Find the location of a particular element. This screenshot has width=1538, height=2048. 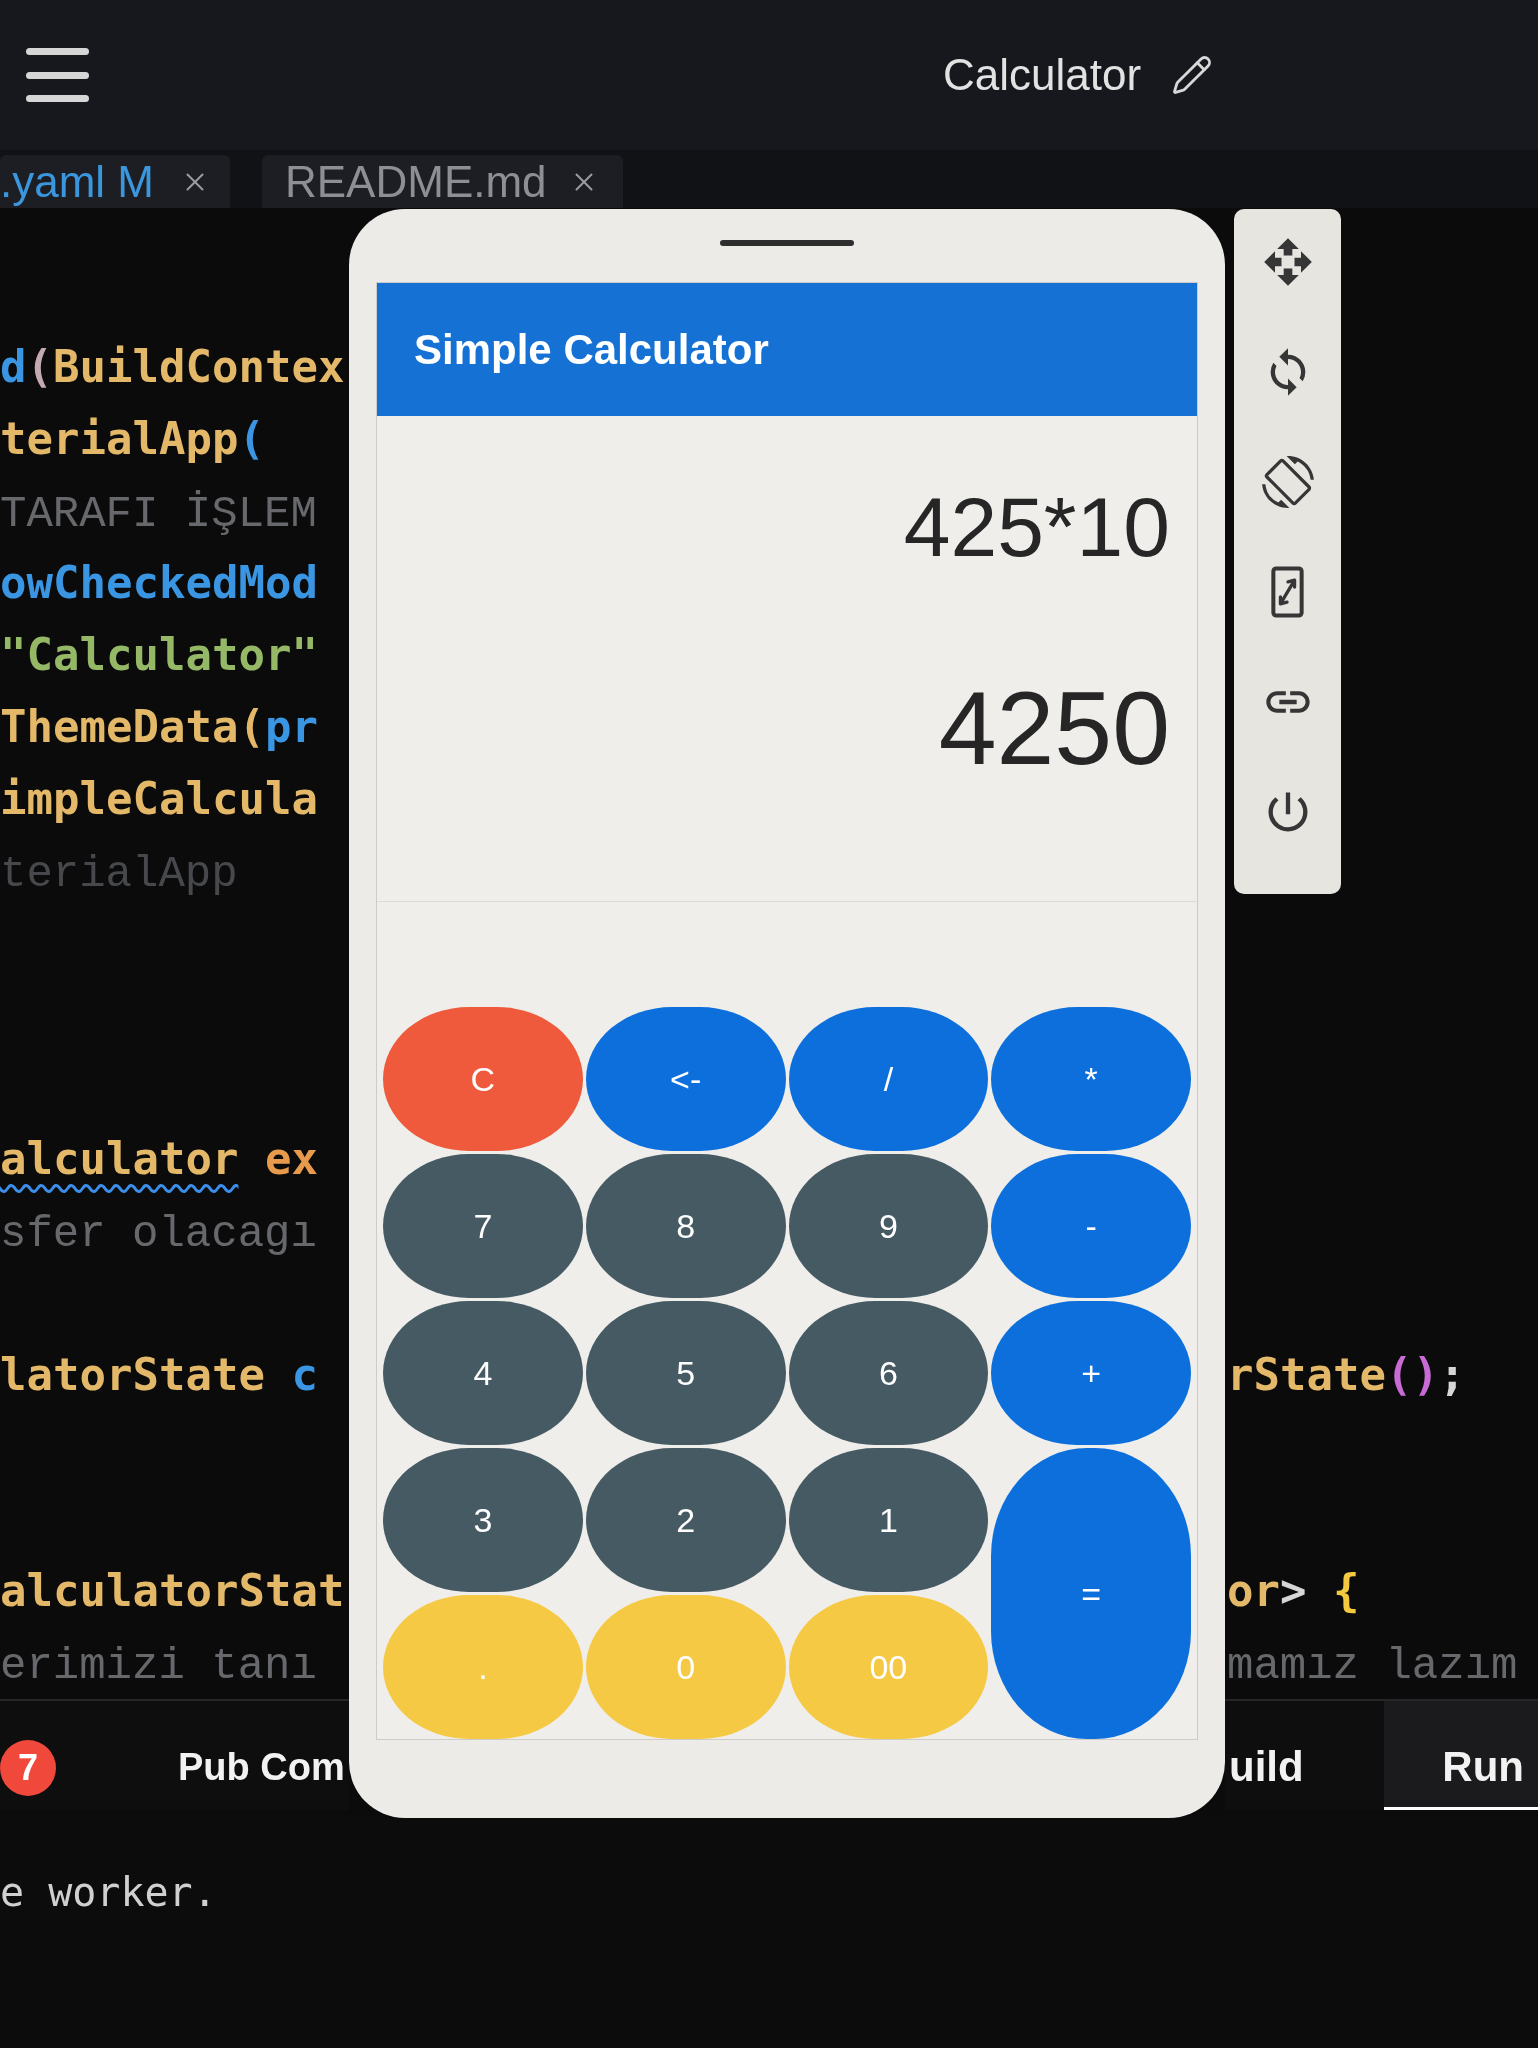

panel-tab: uild is located at coordinates (1274, 1755).